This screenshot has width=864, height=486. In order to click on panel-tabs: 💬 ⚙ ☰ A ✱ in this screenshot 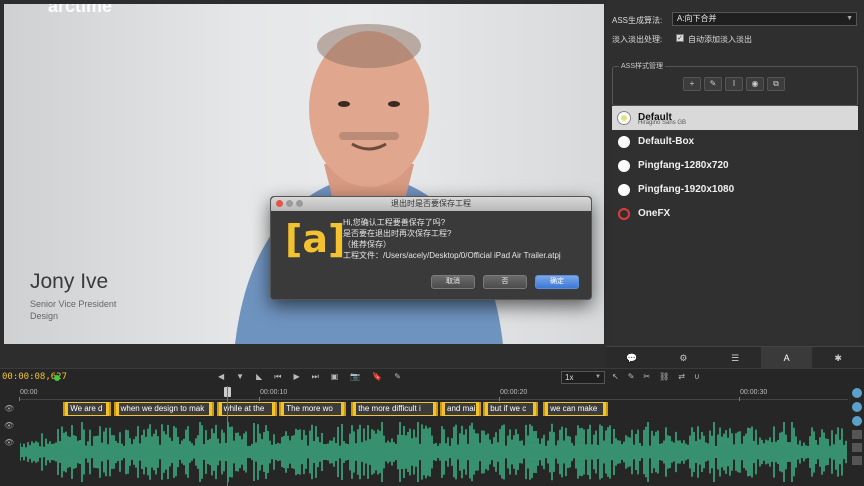, I will do `click(735, 357)`.